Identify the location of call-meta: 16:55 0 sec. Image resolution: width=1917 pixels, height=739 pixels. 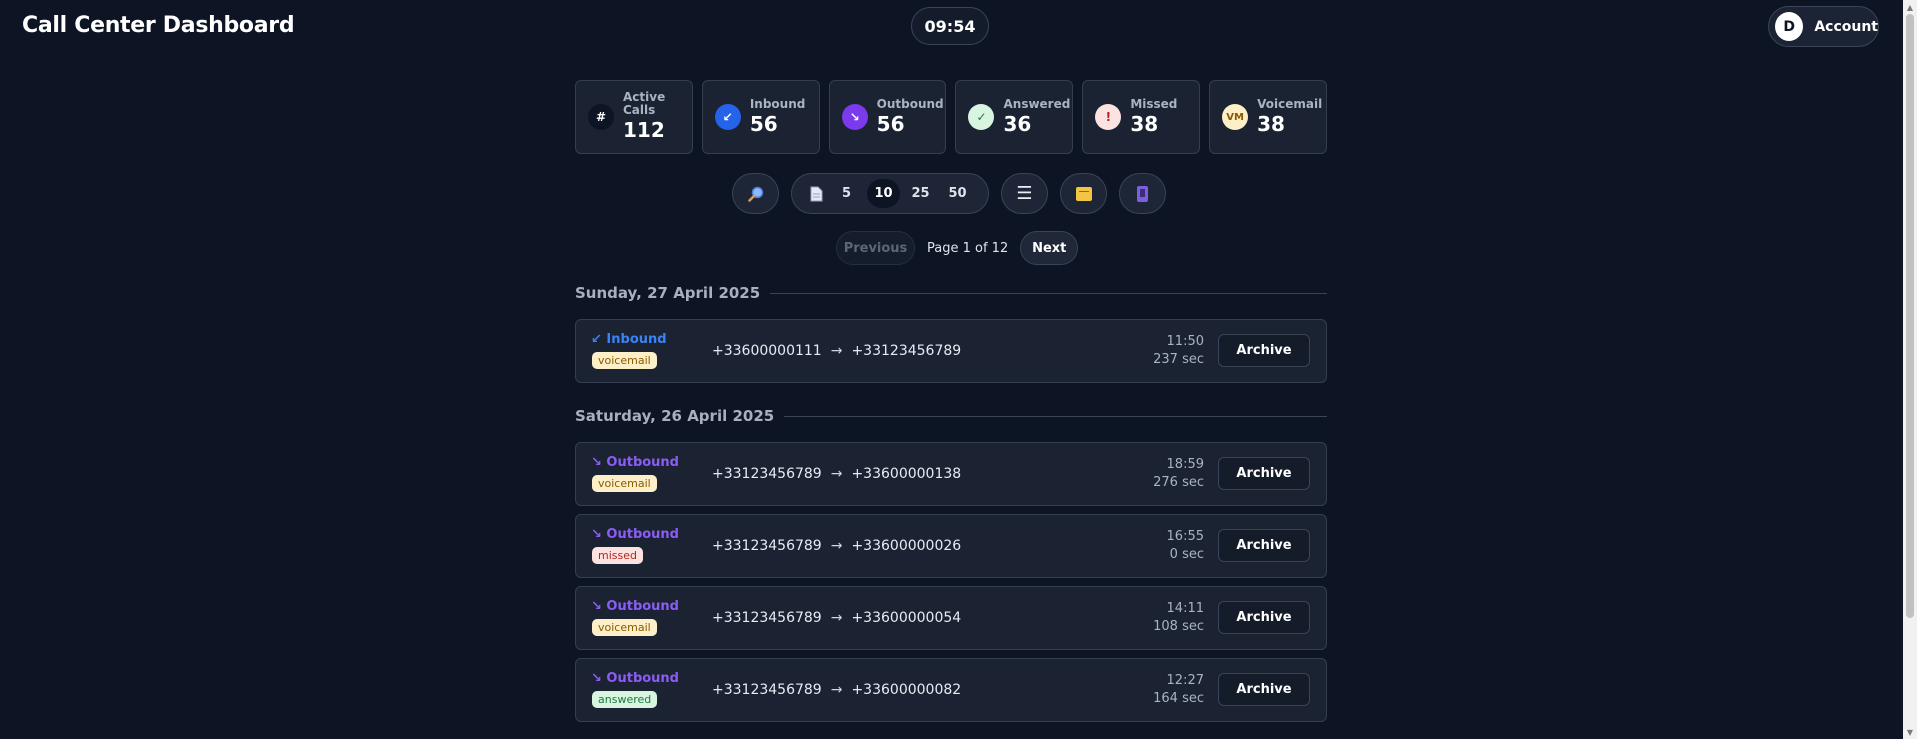
(1185, 546).